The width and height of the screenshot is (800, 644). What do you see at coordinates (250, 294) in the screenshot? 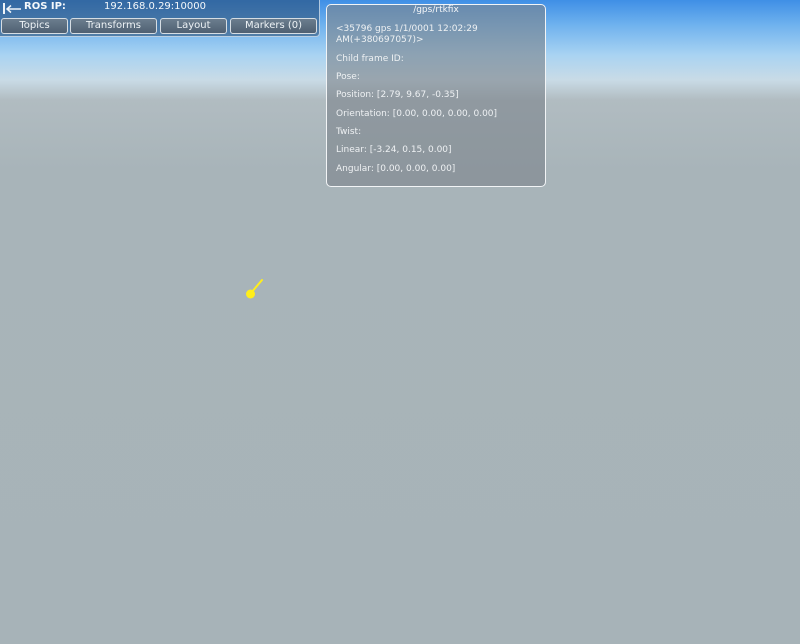
I see `gps-marker-dot` at bounding box center [250, 294].